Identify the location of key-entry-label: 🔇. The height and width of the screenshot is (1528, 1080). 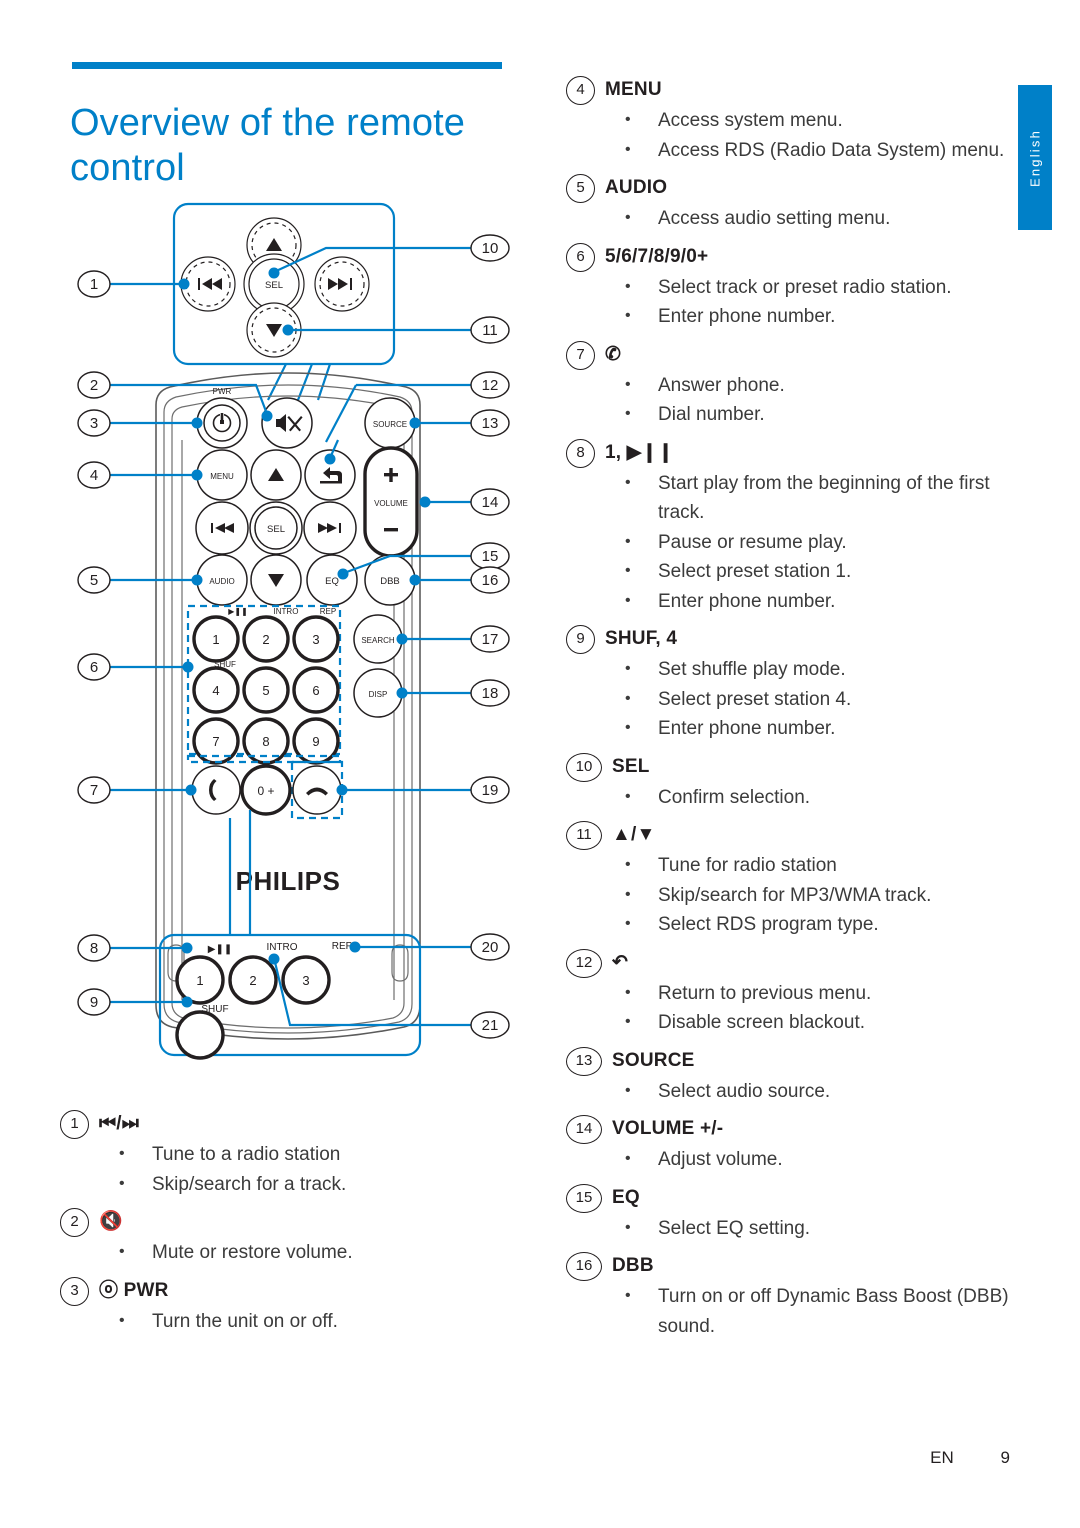
(111, 1221).